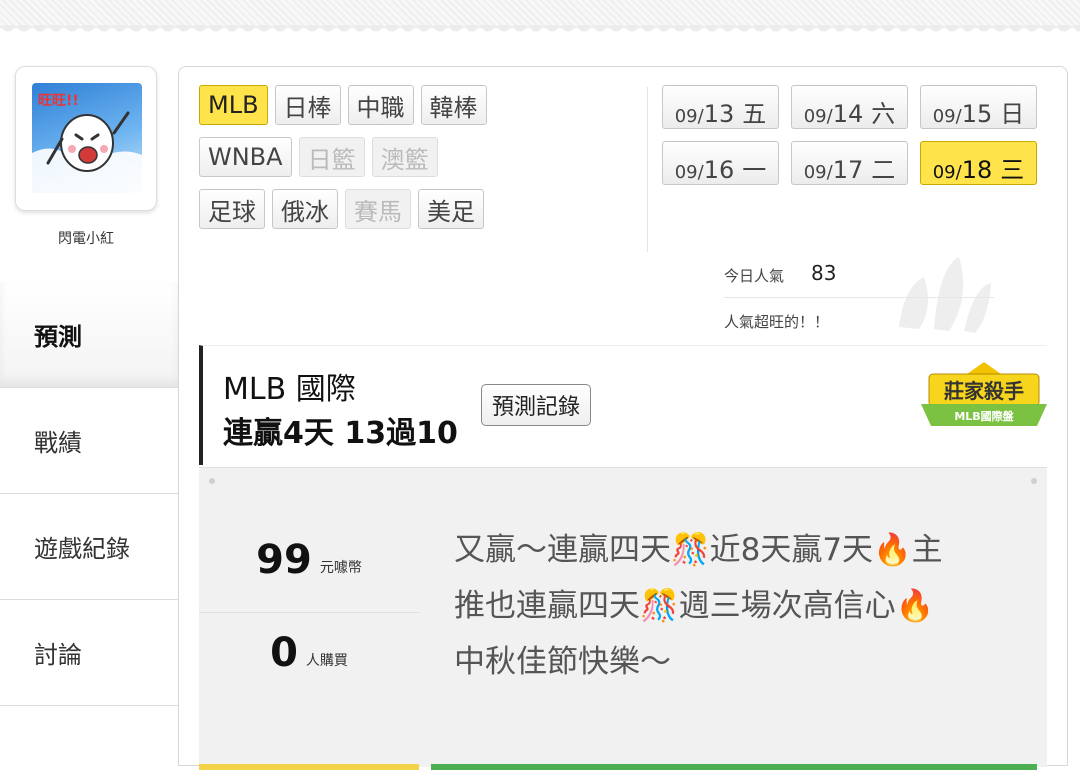 This screenshot has width=1080, height=770. I want to click on sidebar-item-label: 討論, so click(58, 655).